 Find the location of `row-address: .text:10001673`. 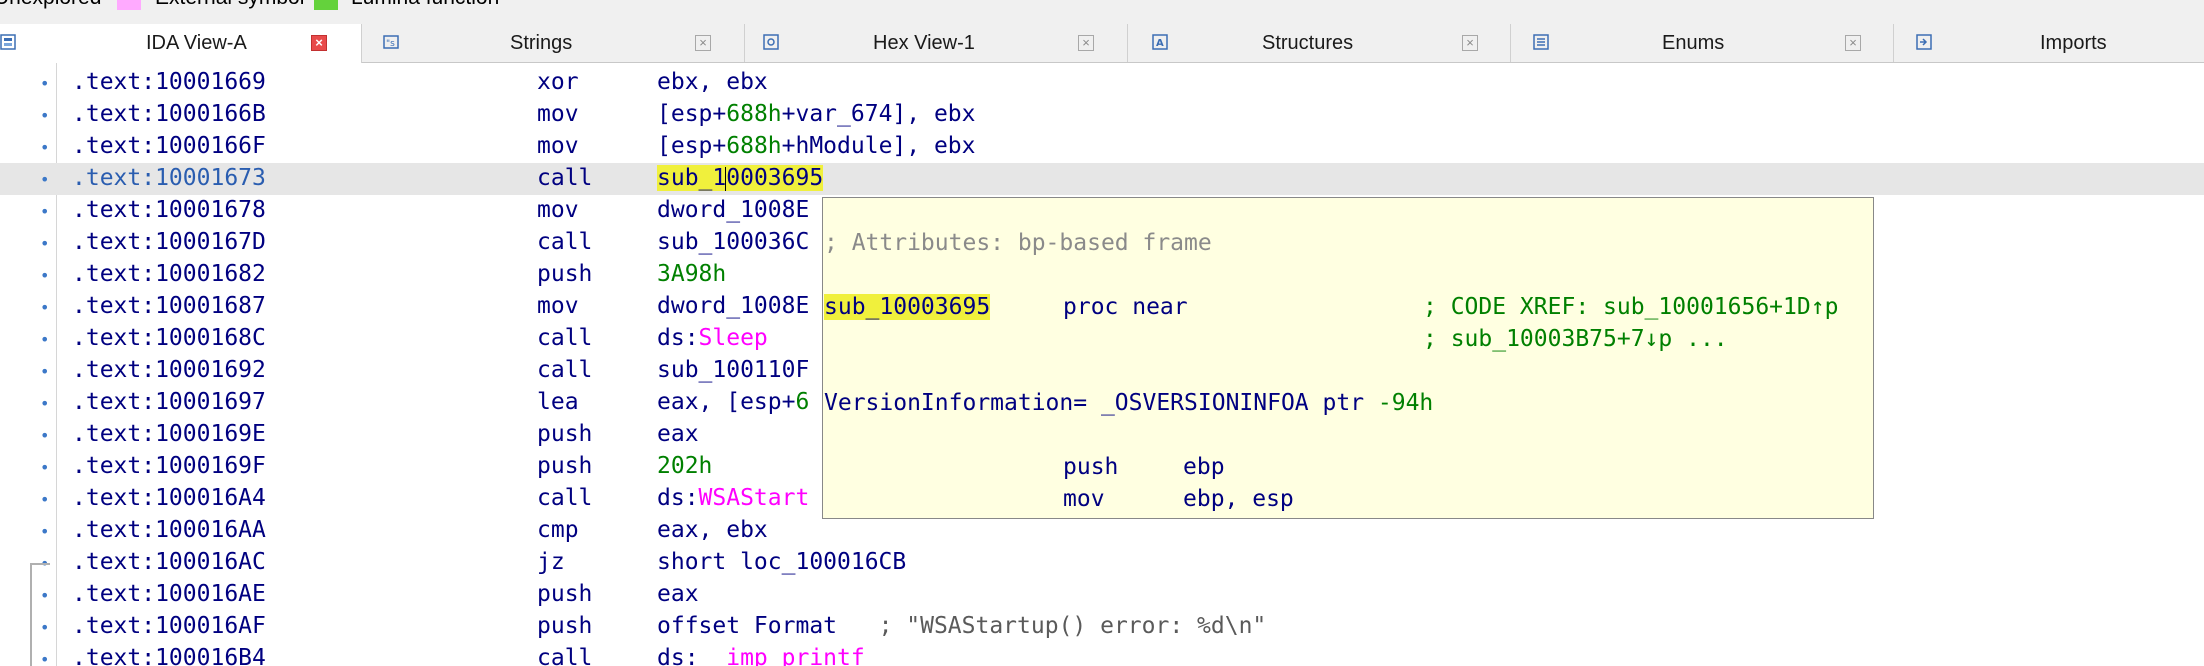

row-address: .text:10001673 is located at coordinates (169, 178).